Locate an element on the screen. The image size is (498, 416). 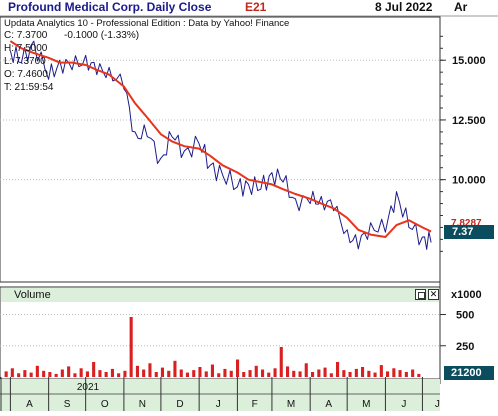
volume-tick-label: 250 is located at coordinates (465, 347).